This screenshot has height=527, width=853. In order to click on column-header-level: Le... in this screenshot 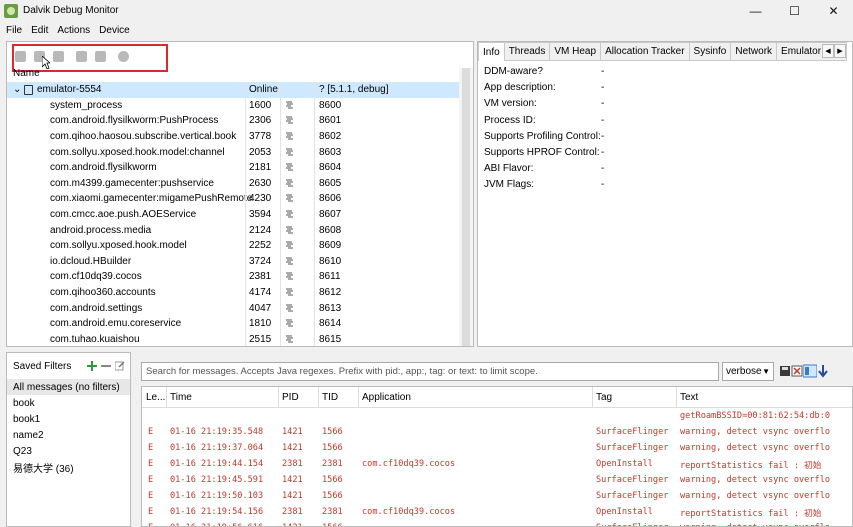, I will do `click(155, 397)`.